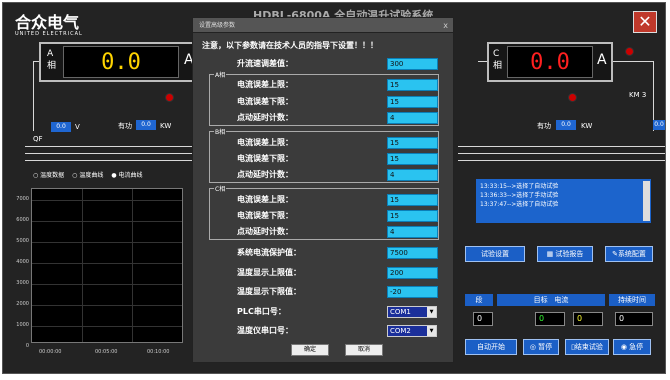  I want to click on y-tick-label: 1000, so click(22, 325).